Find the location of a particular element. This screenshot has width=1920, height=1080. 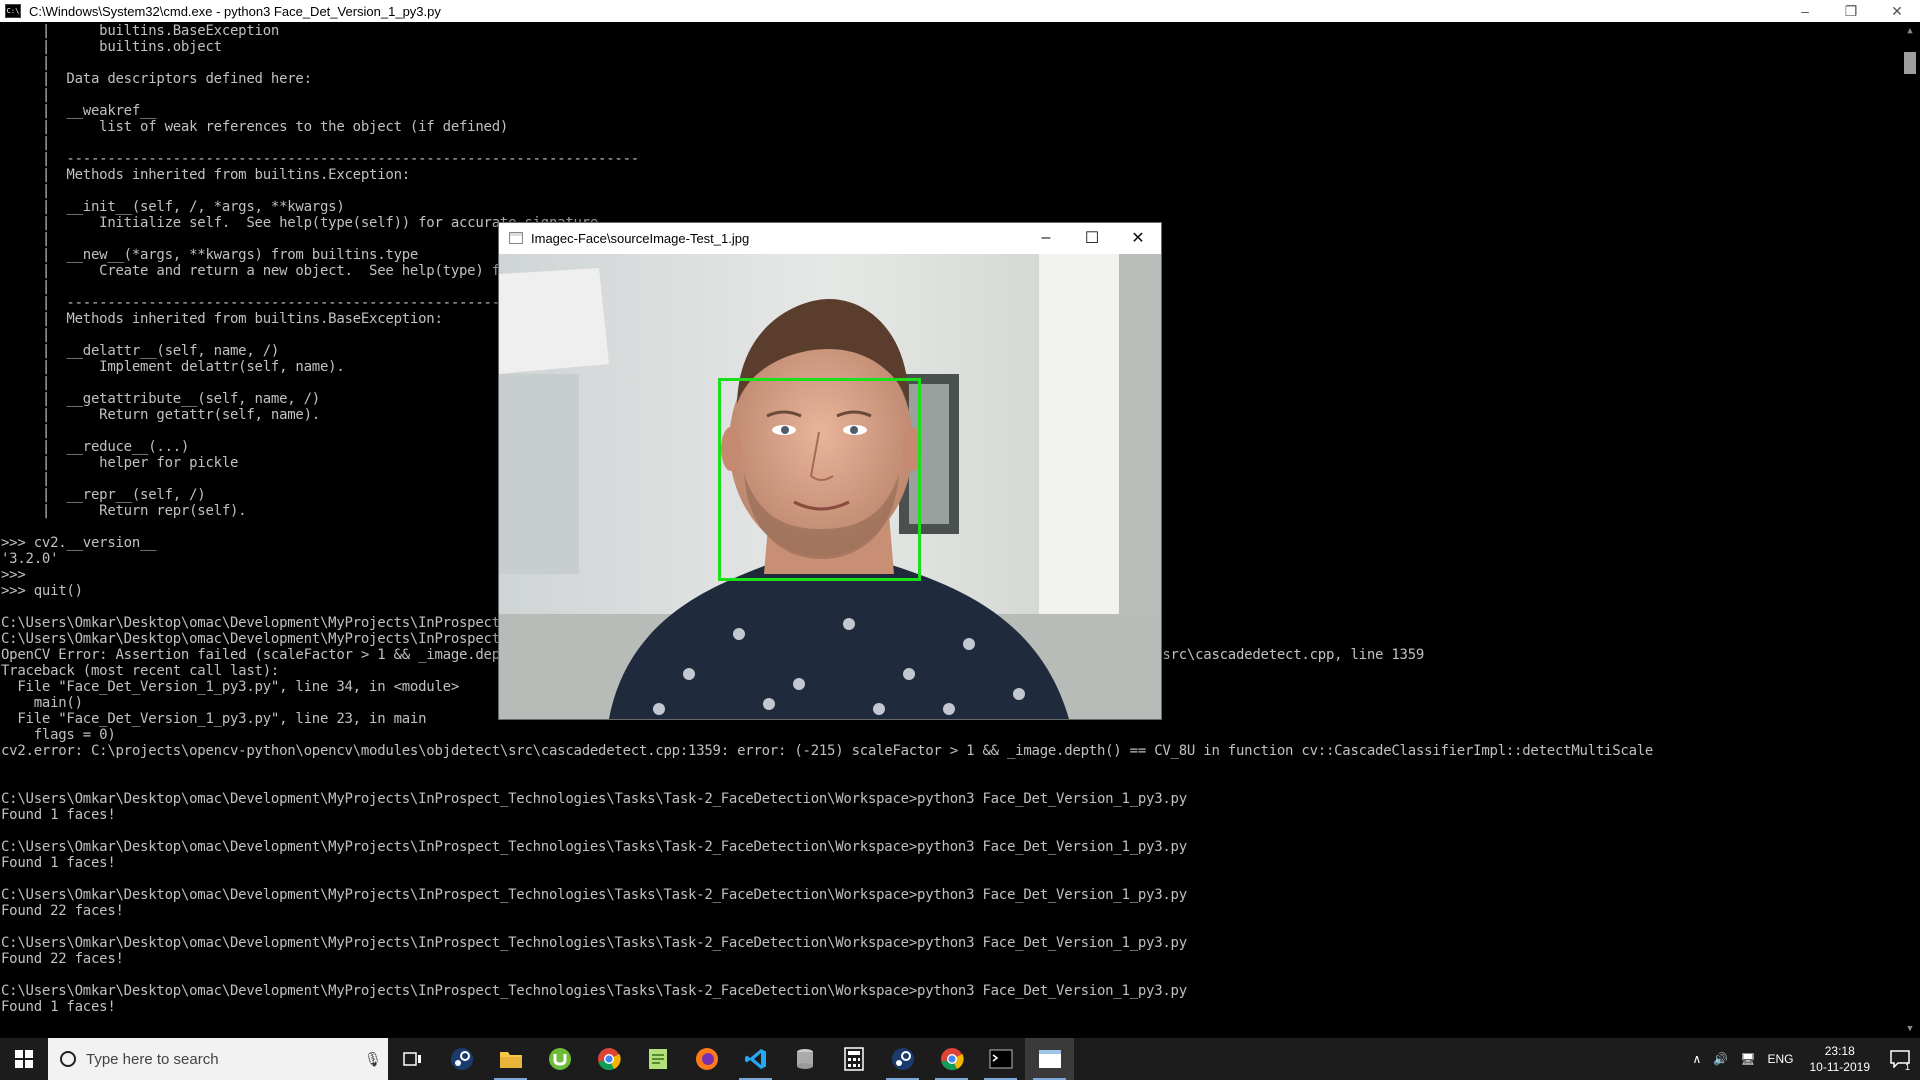

network-icon: 🖥 is located at coordinates (1747, 1059).